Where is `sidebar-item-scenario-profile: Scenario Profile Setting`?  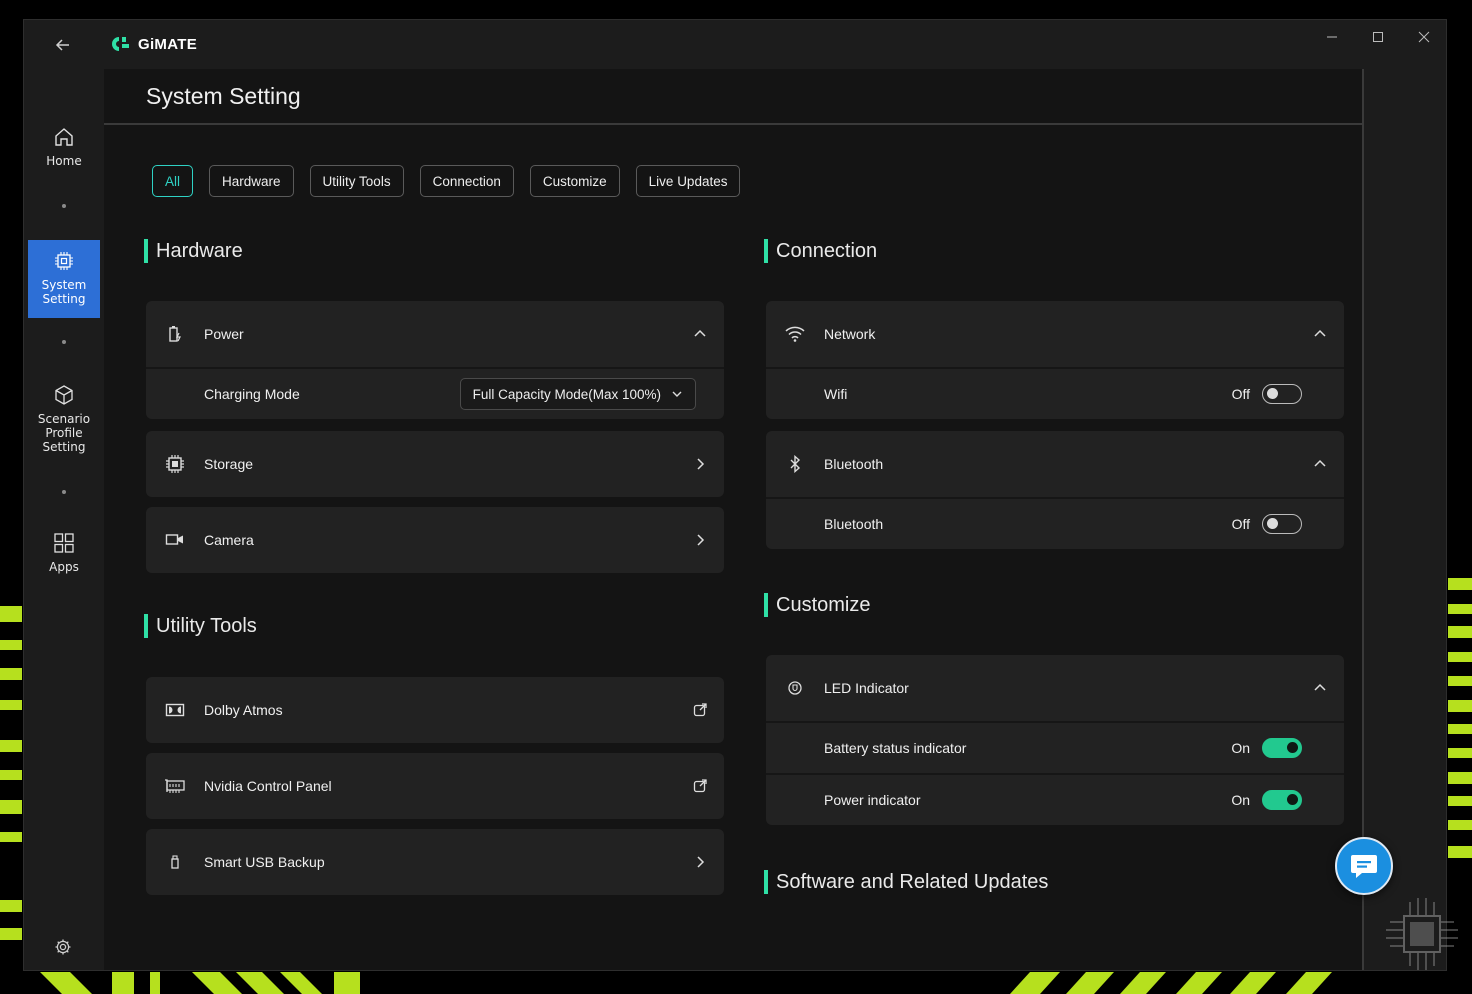 sidebar-item-scenario-profile: Scenario Profile Setting is located at coordinates (64, 424).